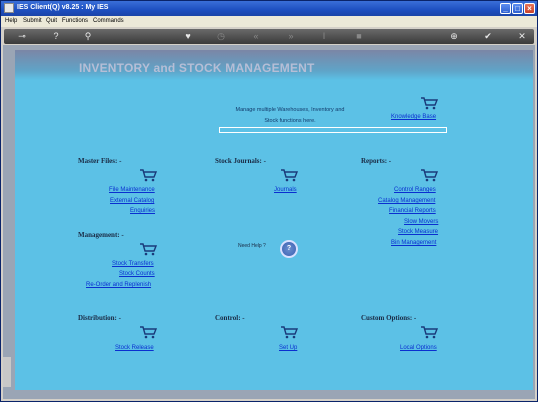 The height and width of the screenshot is (402, 538). What do you see at coordinates (413, 243) in the screenshot?
I see `link-bin-management: Bin Management` at bounding box center [413, 243].